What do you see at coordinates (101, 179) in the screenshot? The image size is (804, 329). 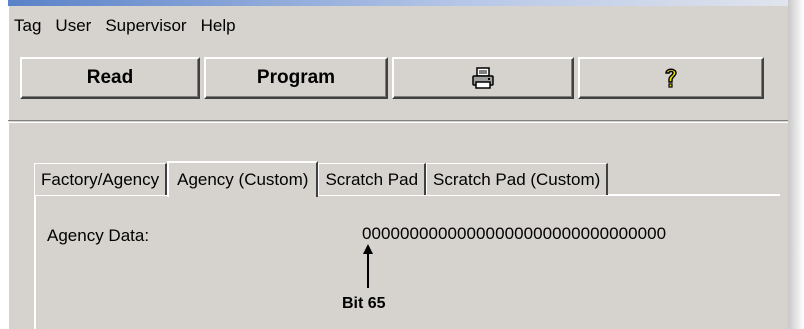 I see `tab-factory-agency: Factory/Agency` at bounding box center [101, 179].